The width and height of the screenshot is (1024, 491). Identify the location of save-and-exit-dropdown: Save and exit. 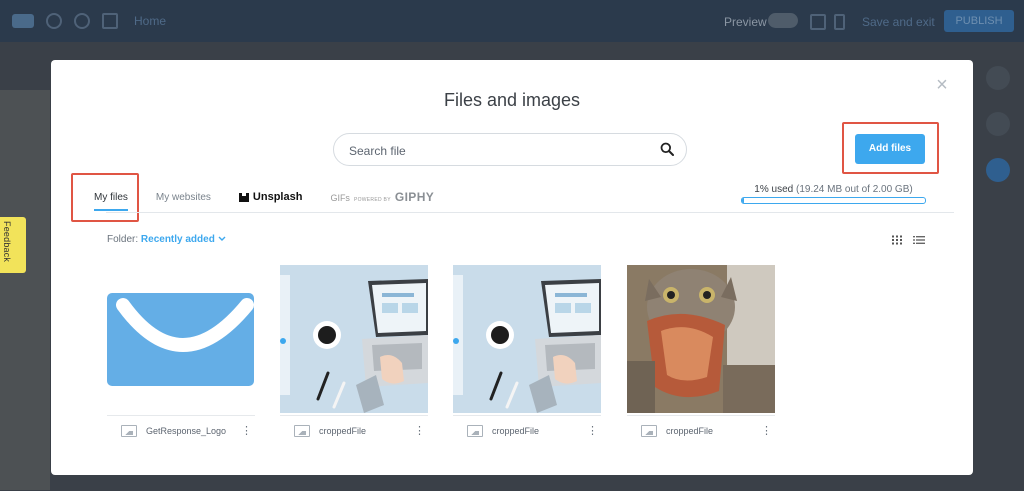
(898, 22).